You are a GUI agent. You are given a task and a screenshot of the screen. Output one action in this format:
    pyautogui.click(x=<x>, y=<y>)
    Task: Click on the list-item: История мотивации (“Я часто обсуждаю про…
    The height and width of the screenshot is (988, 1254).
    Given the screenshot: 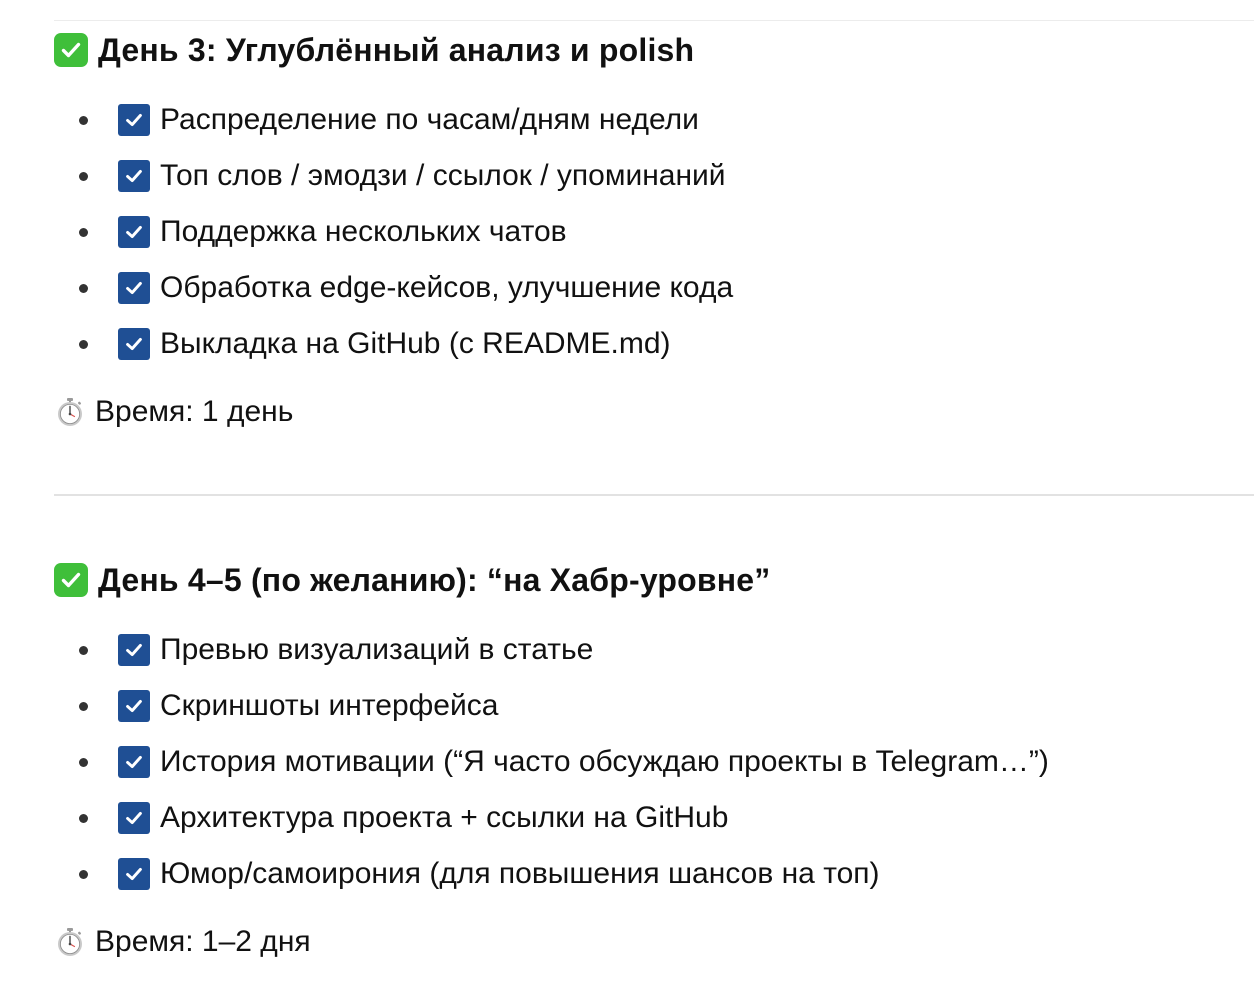 What is the action you would take?
    pyautogui.click(x=654, y=762)
    